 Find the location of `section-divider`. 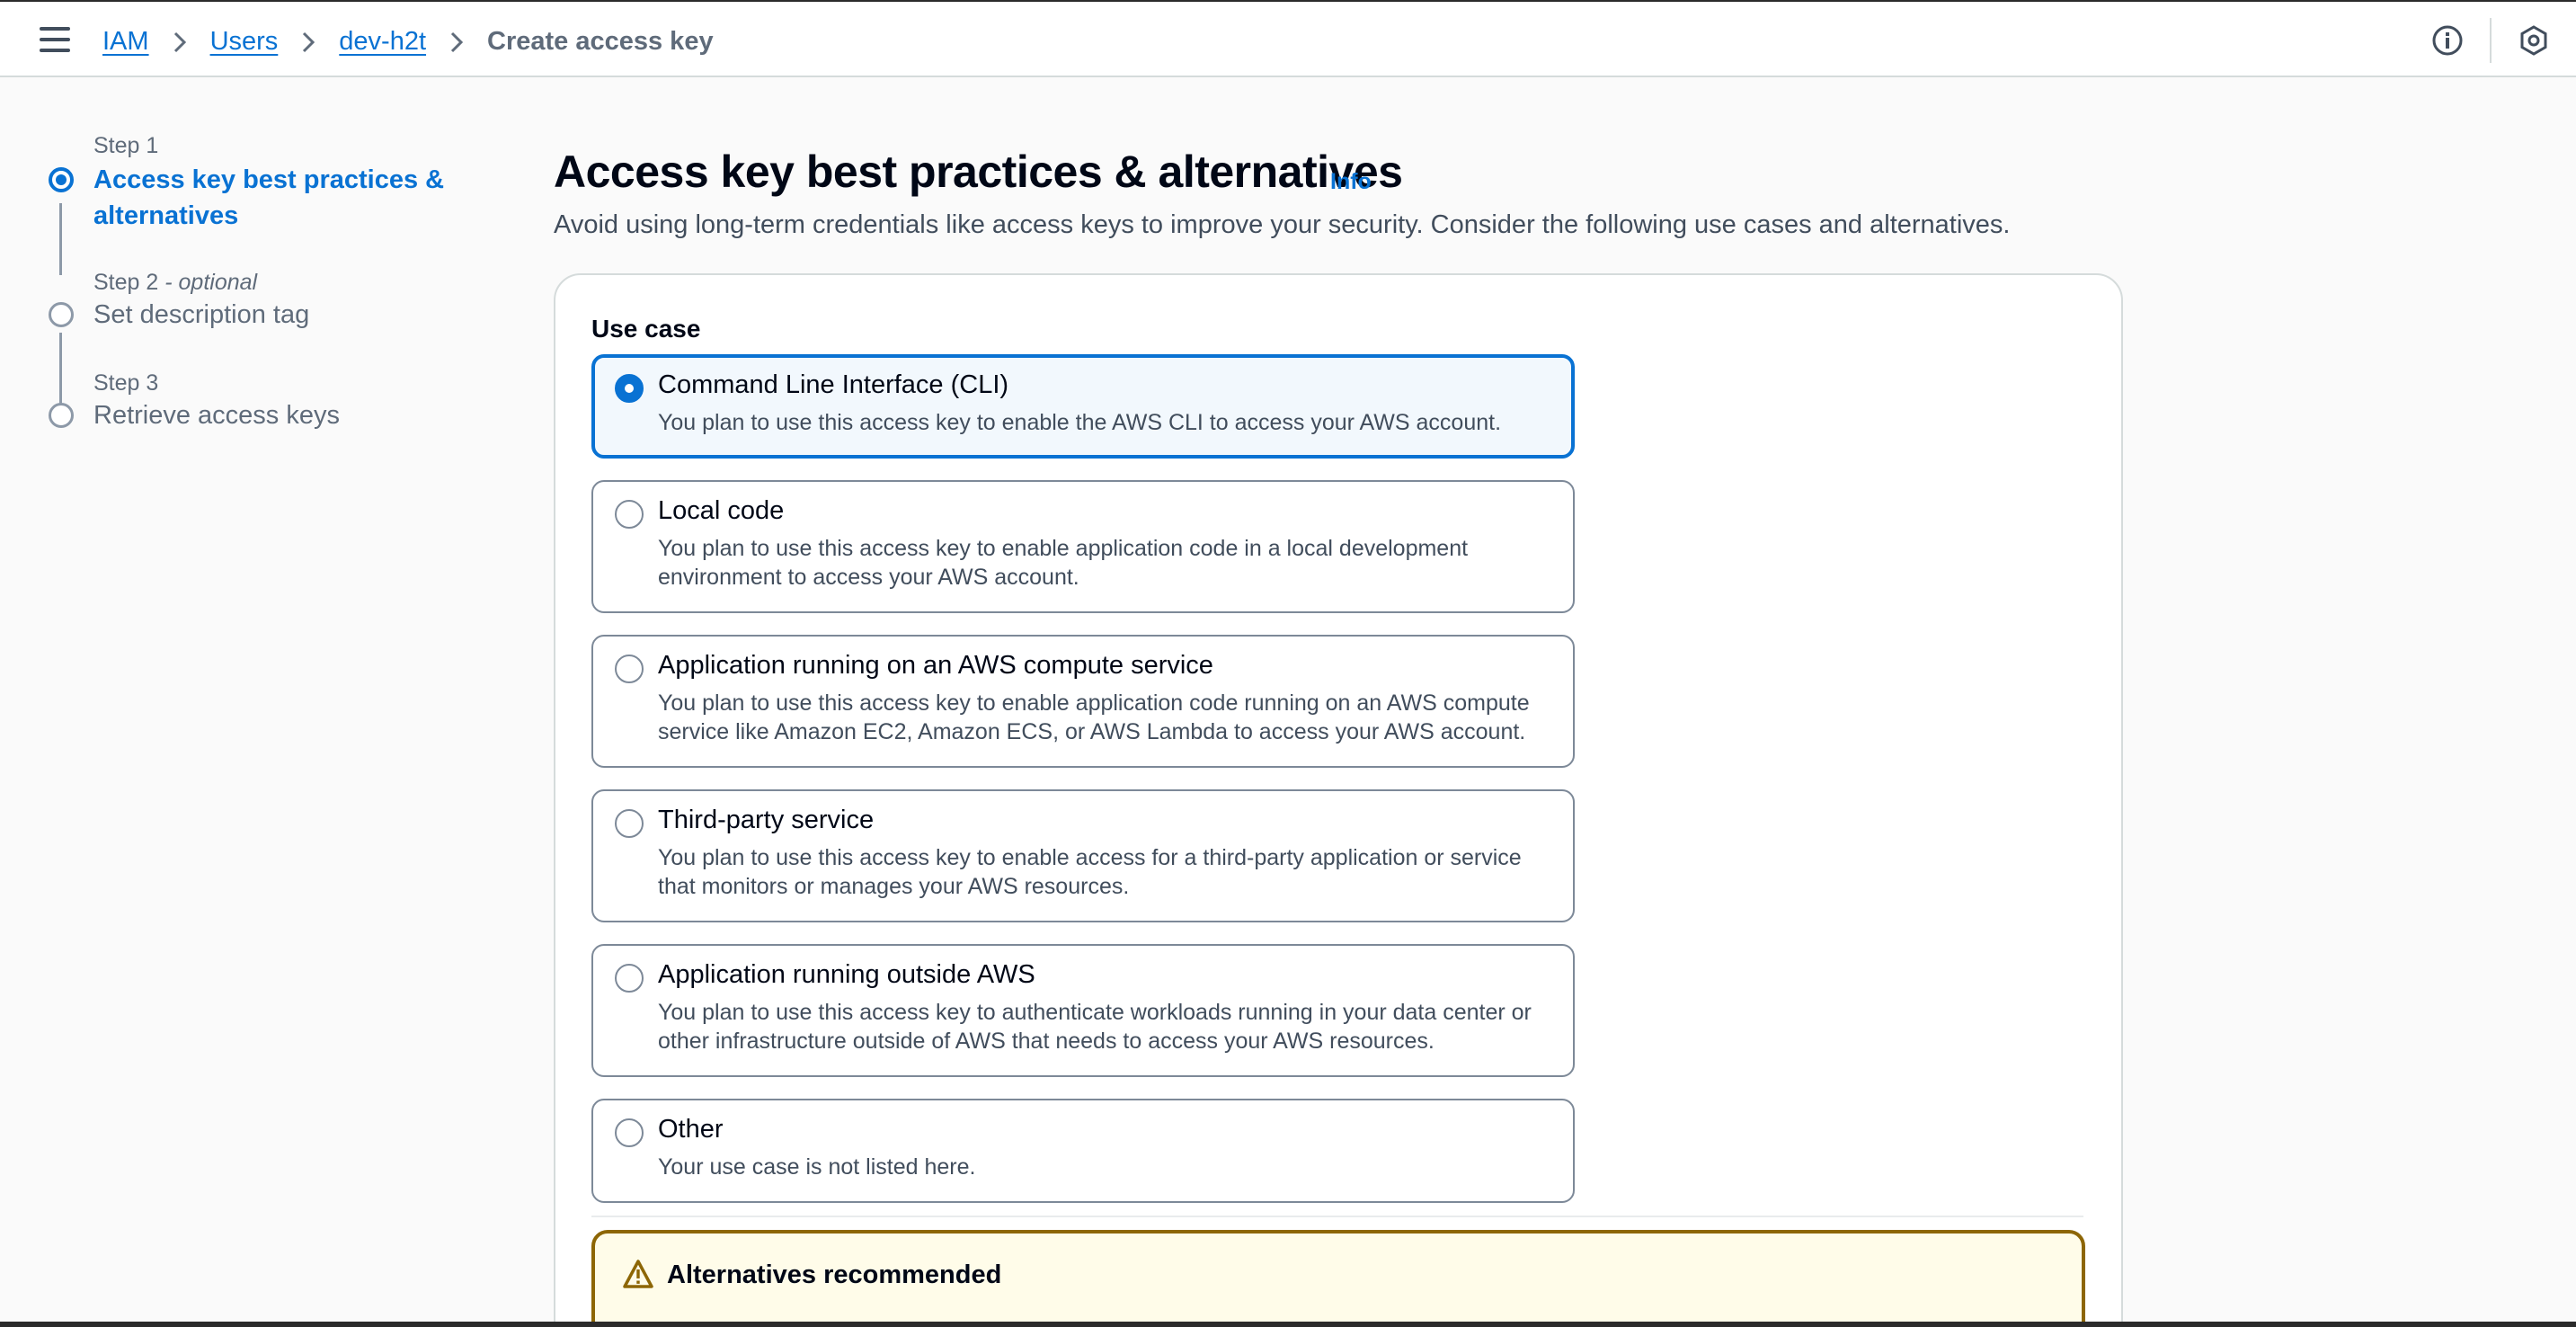

section-divider is located at coordinates (1337, 1216).